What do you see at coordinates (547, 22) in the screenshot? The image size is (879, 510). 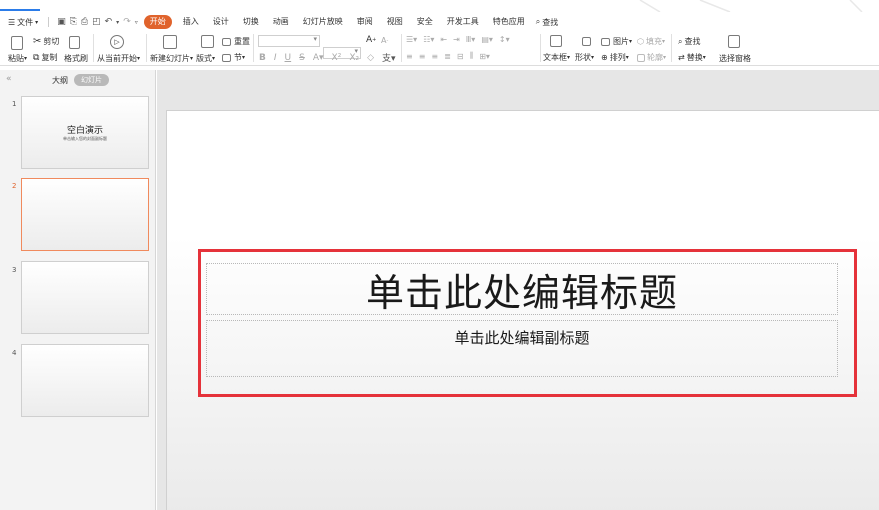 I see `search-button: ⌕ 查找` at bounding box center [547, 22].